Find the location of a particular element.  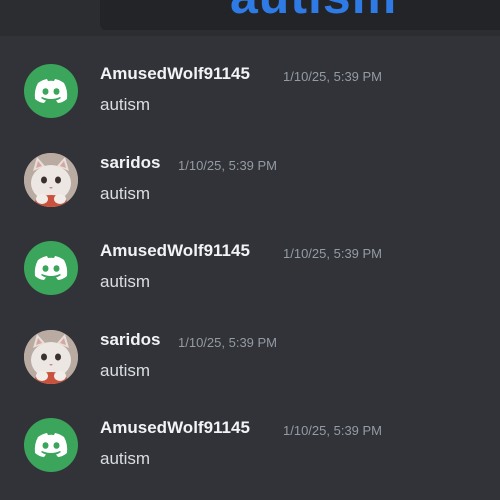

embed-image-fragment: autism is located at coordinates (300, 15).